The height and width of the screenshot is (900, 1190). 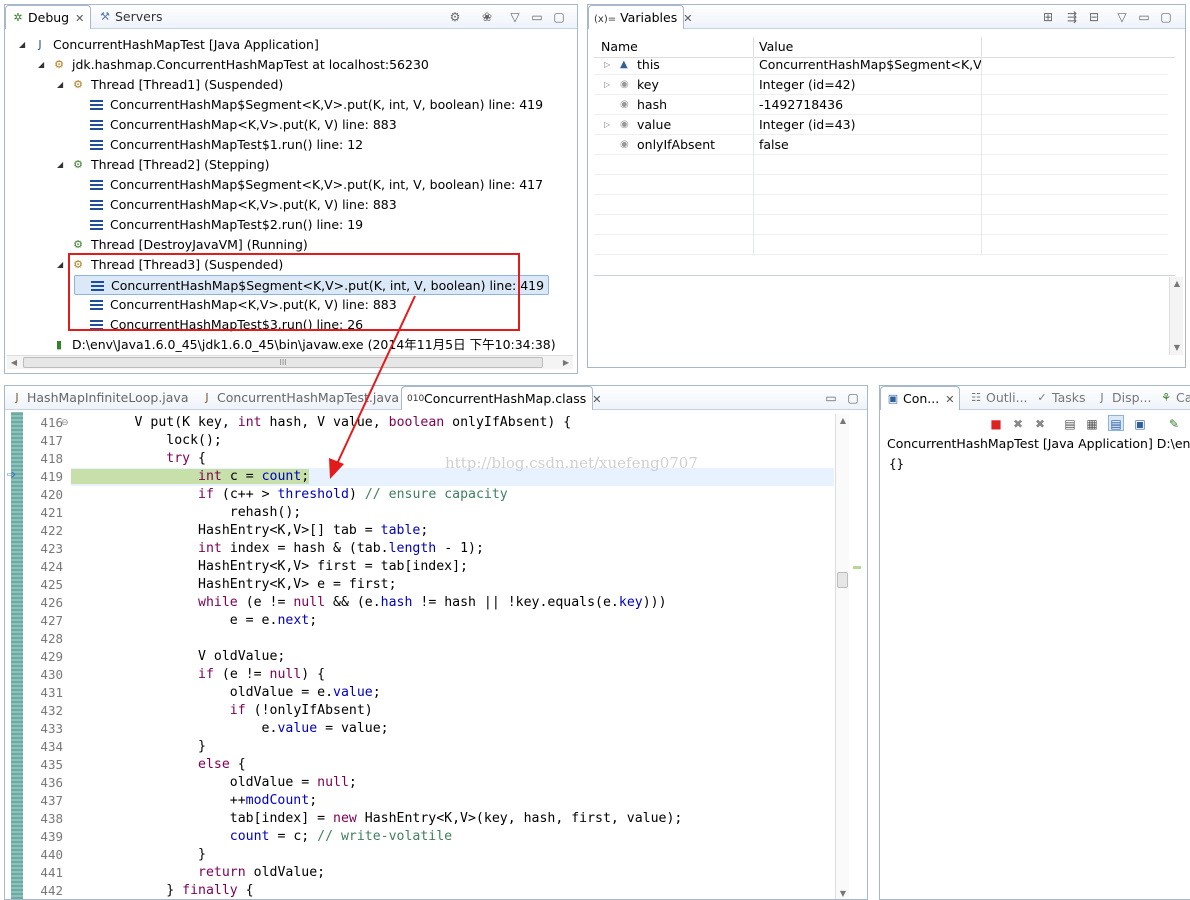 I want to click on code-line: HashEntry<K,V> first = tab[index];, so click(x=269, y=567).